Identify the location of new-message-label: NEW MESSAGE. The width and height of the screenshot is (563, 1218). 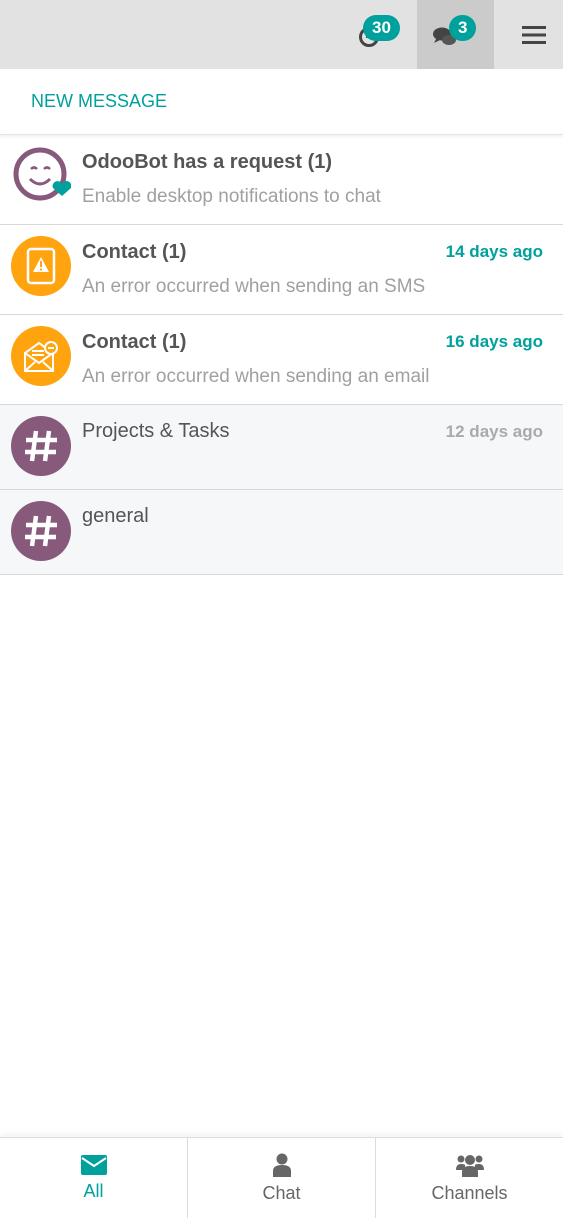
(99, 101).